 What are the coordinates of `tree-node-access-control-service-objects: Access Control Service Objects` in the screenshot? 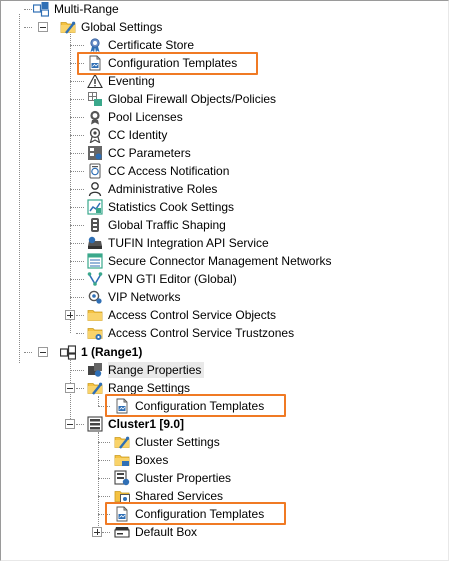 It's located at (181, 315).